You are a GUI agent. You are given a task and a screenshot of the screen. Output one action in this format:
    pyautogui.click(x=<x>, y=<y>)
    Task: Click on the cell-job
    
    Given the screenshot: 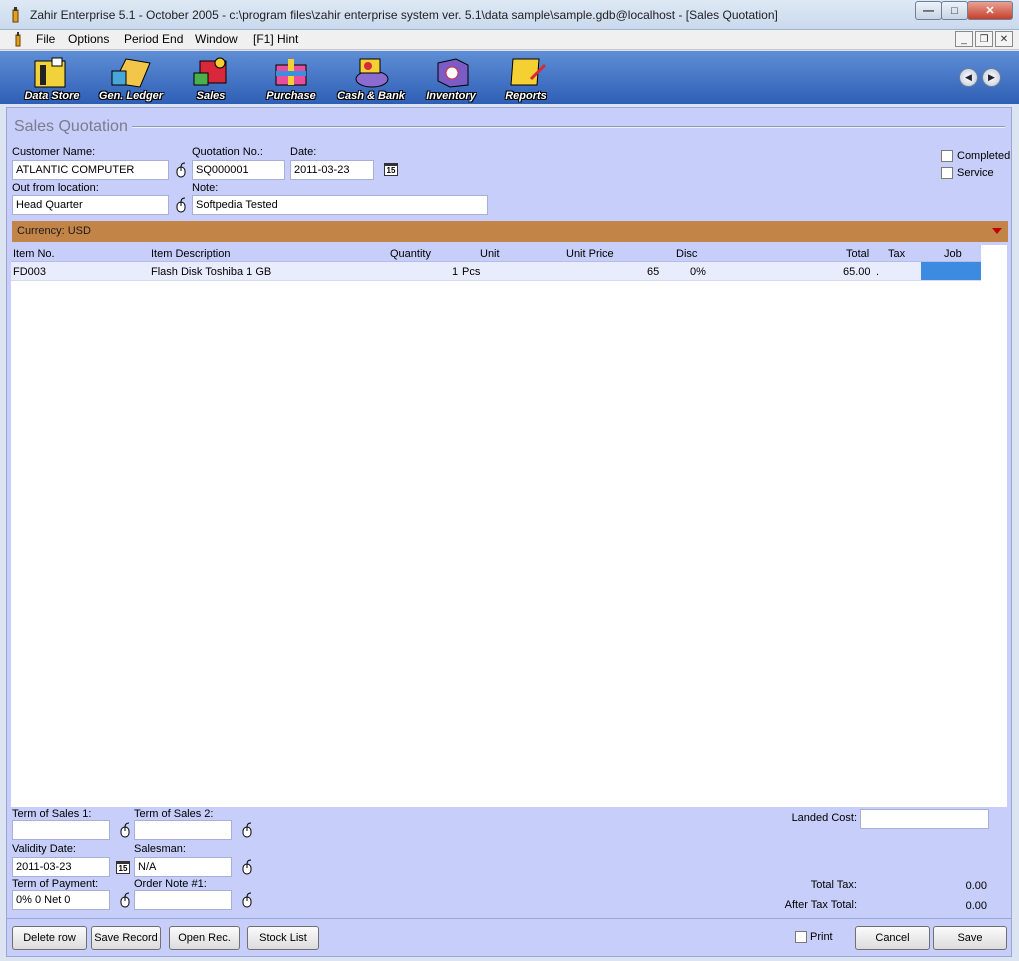 What is the action you would take?
    pyautogui.click(x=951, y=271)
    